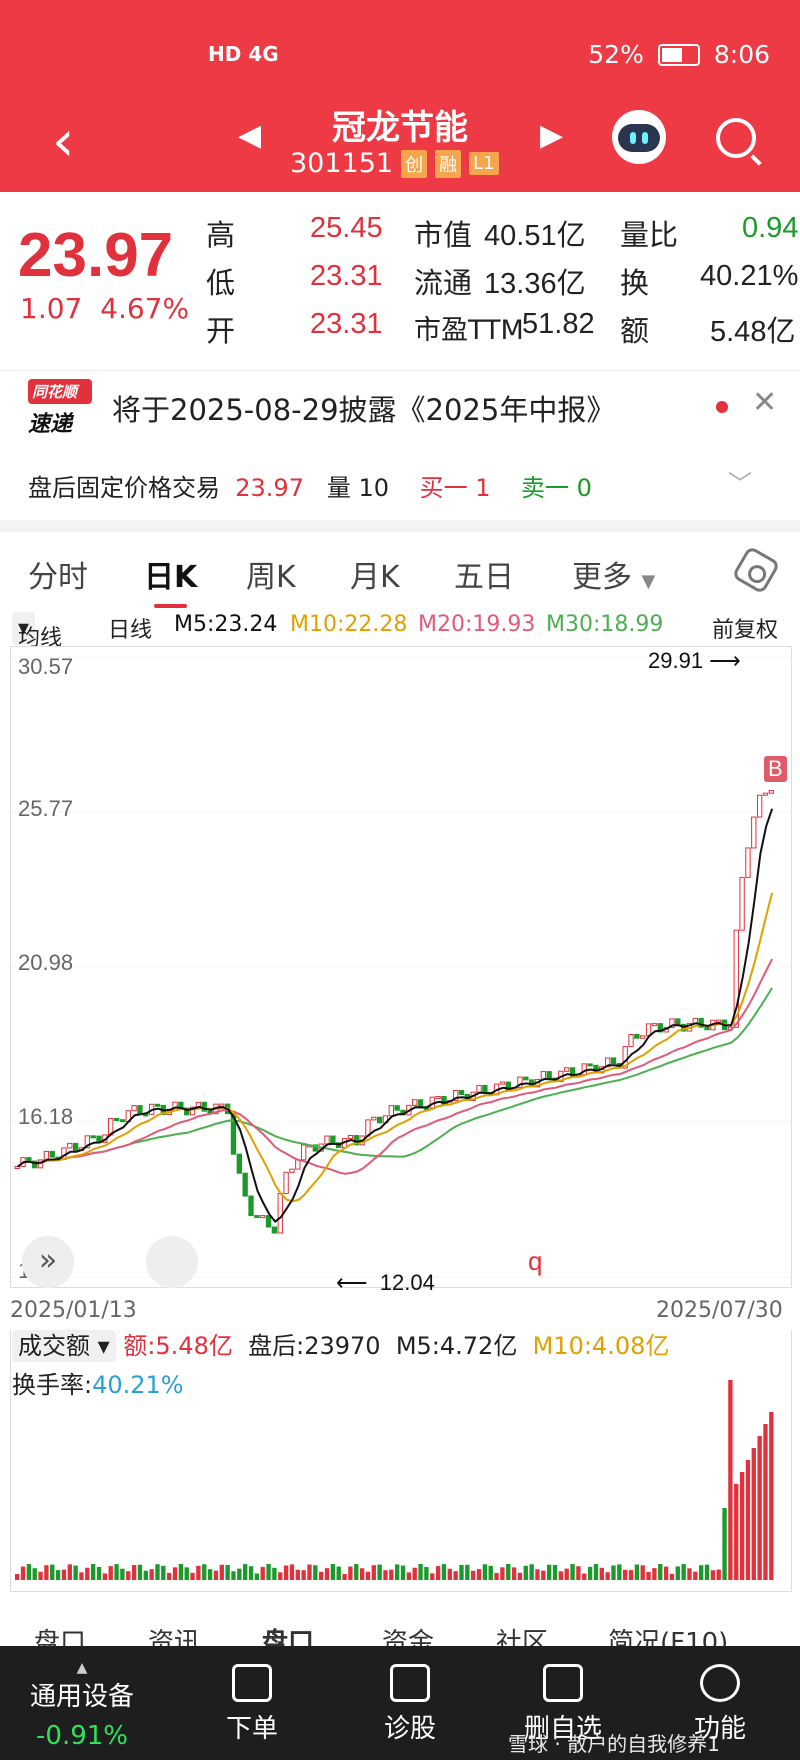  Describe the element at coordinates (741, 54) in the screenshot. I see `clock: 8:06` at that location.